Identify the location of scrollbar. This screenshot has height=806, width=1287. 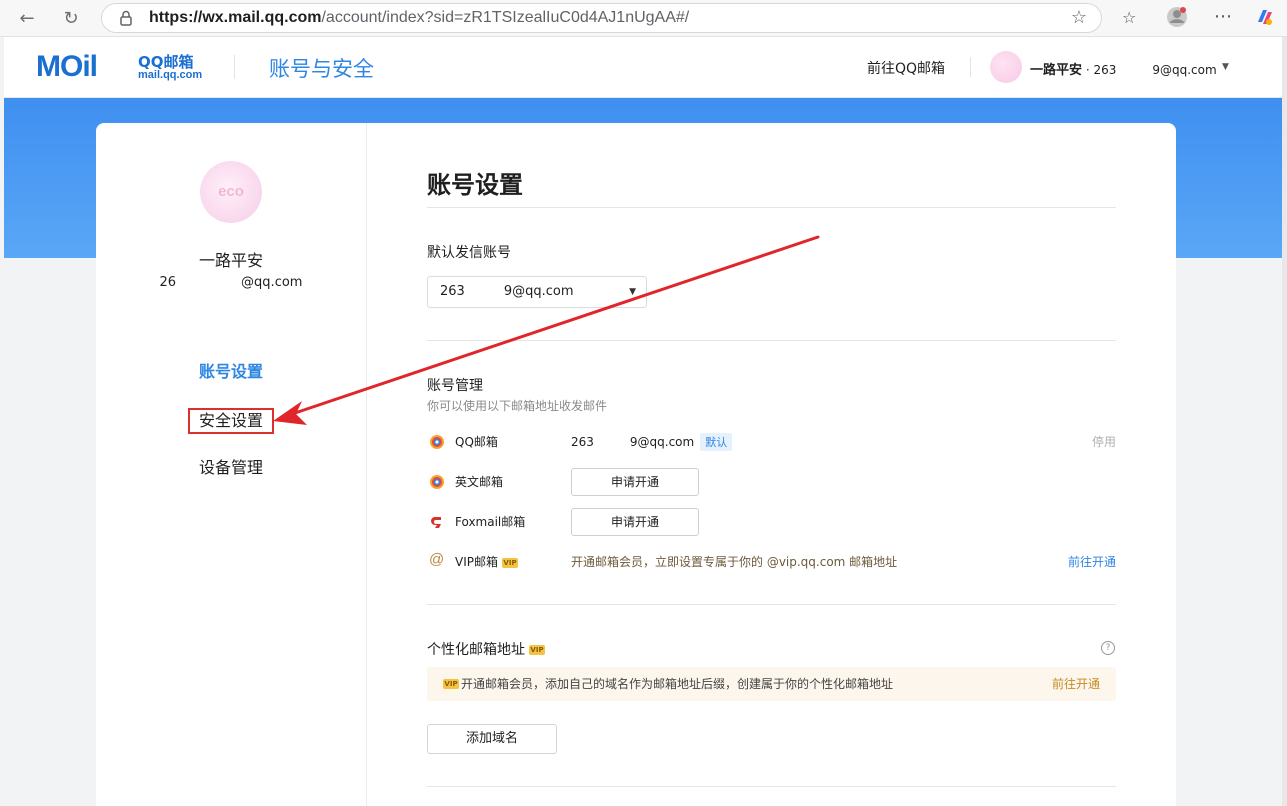
(1284, 421).